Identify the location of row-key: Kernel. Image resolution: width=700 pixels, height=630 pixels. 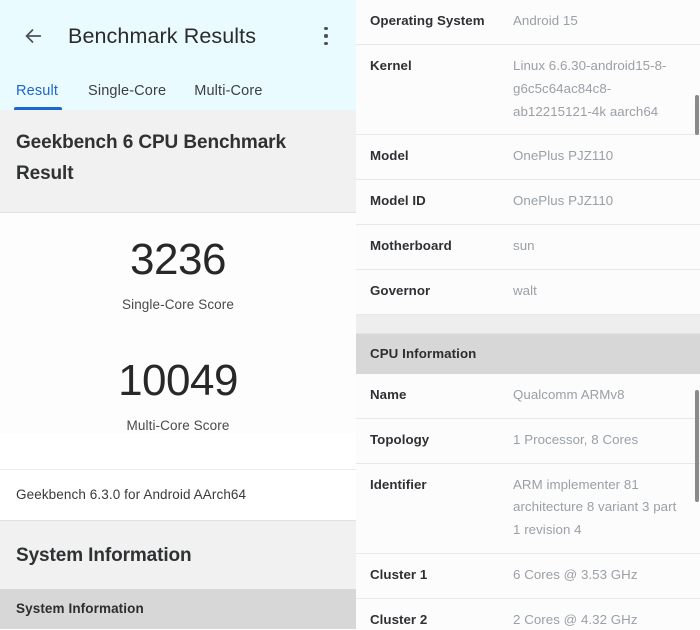
(391, 65).